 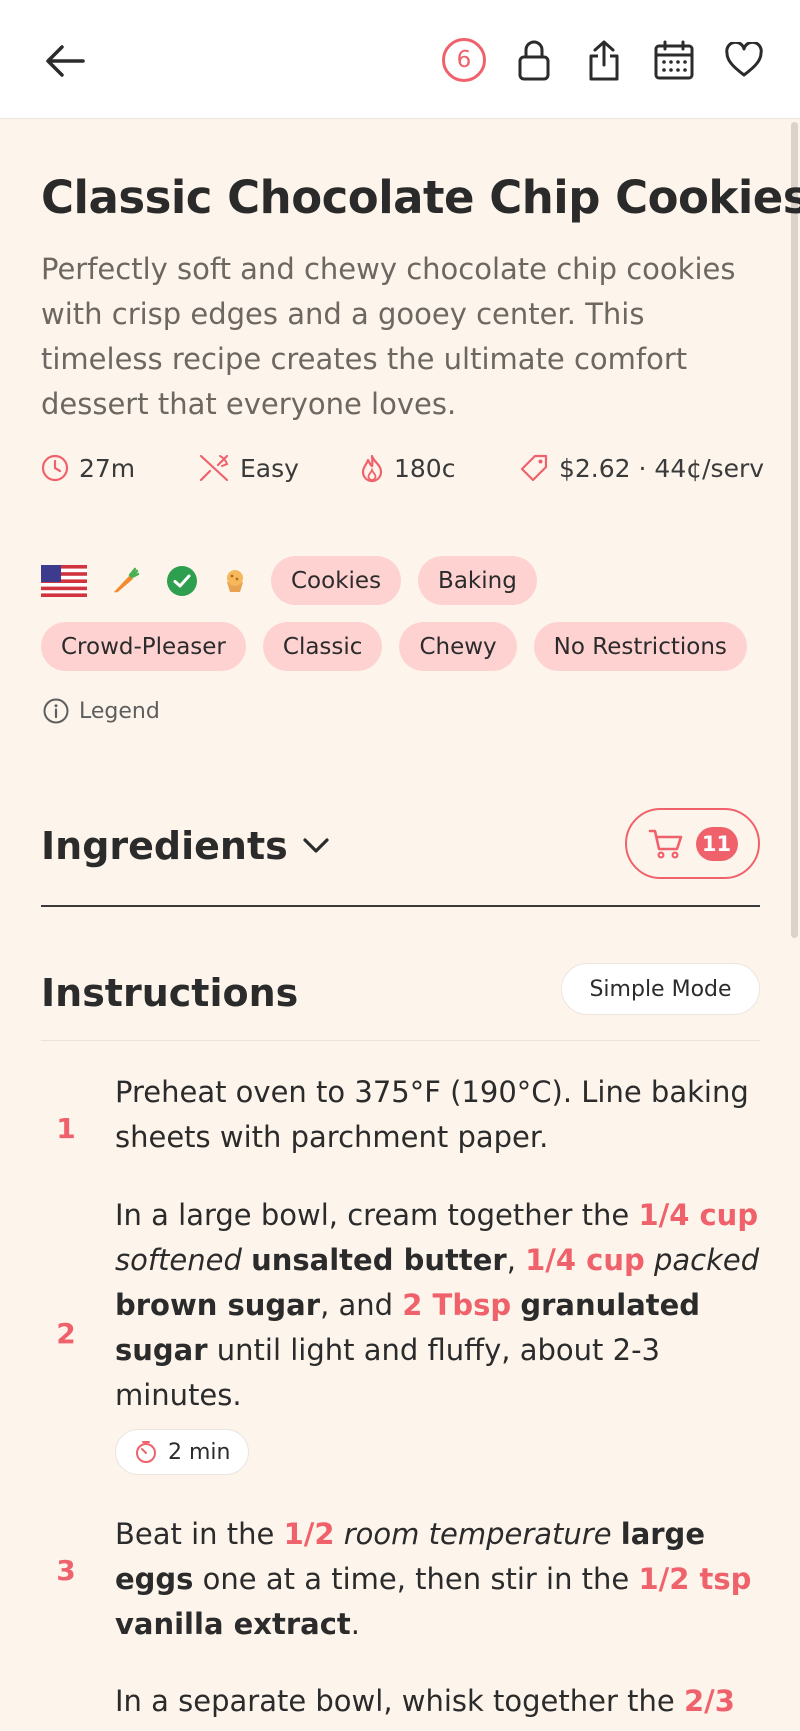 I want to click on back-button, so click(x=65, y=61).